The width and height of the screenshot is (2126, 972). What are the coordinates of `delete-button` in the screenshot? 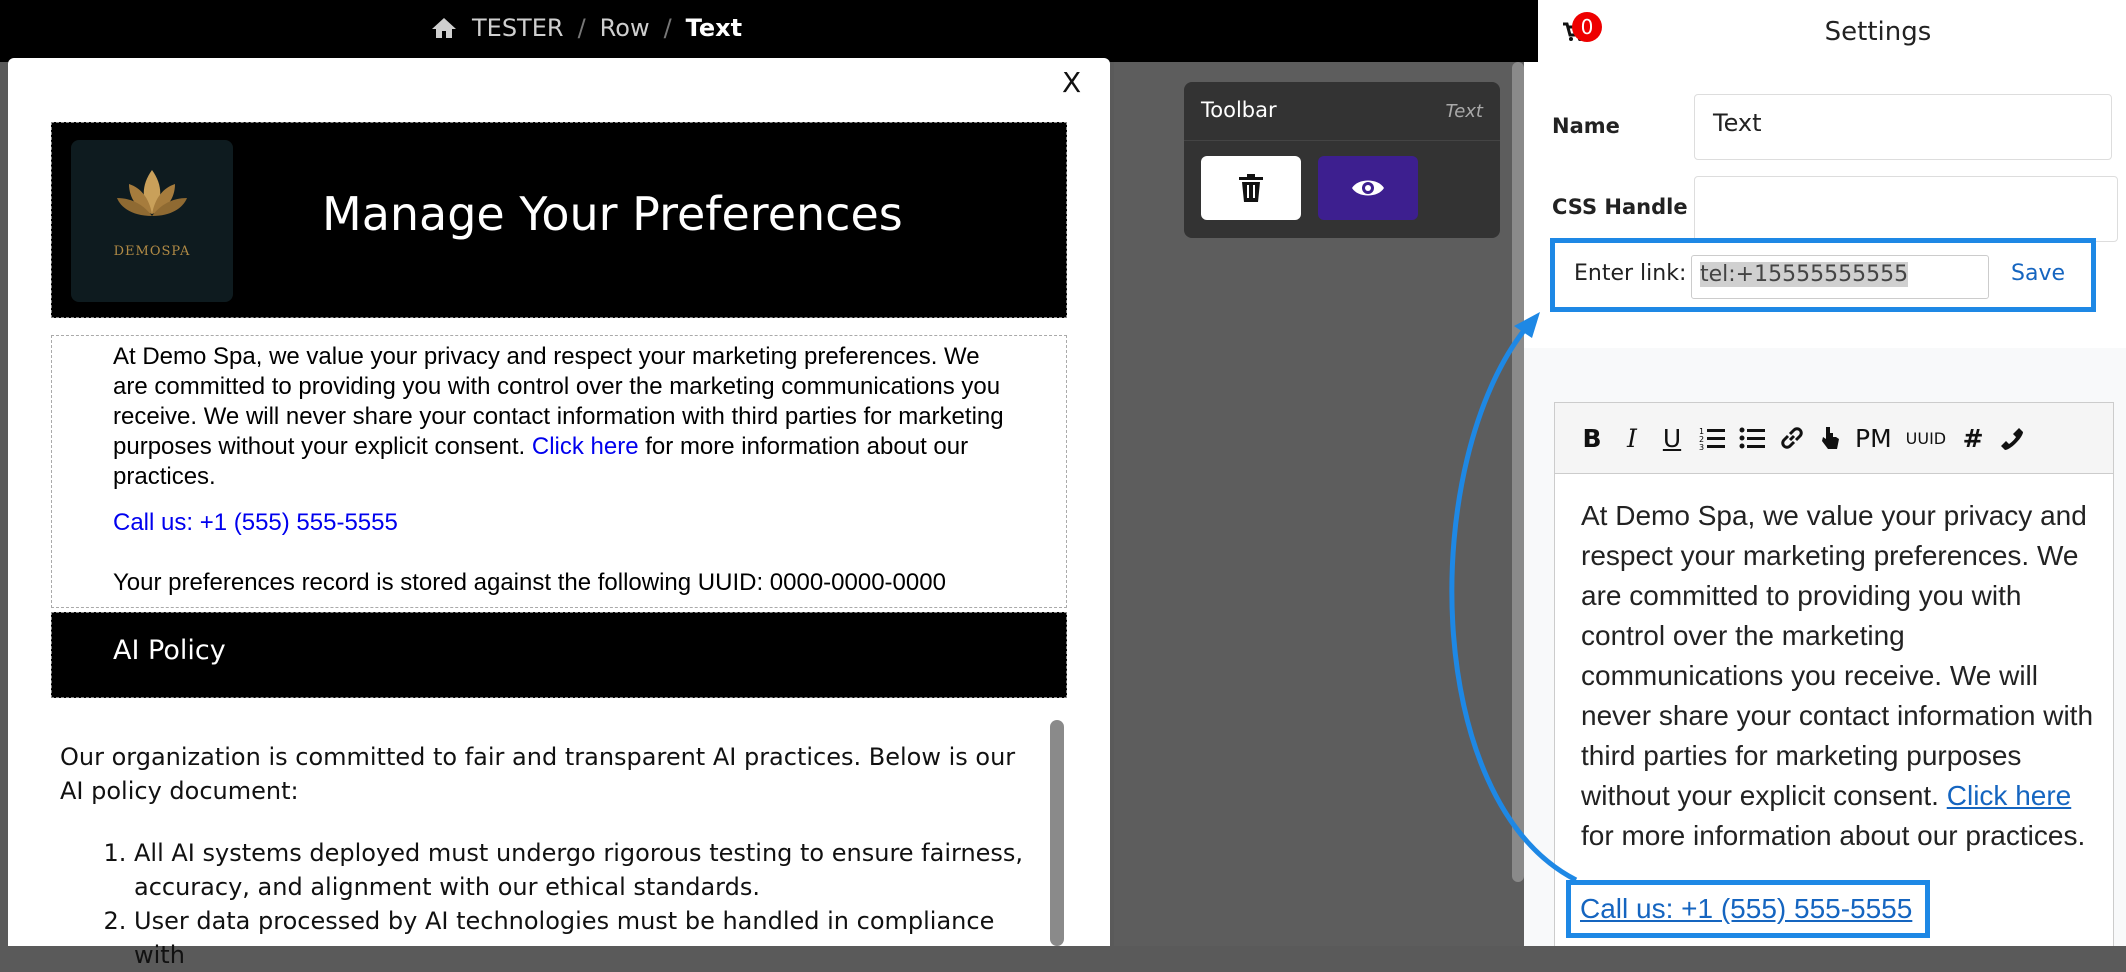 It's located at (1251, 188).